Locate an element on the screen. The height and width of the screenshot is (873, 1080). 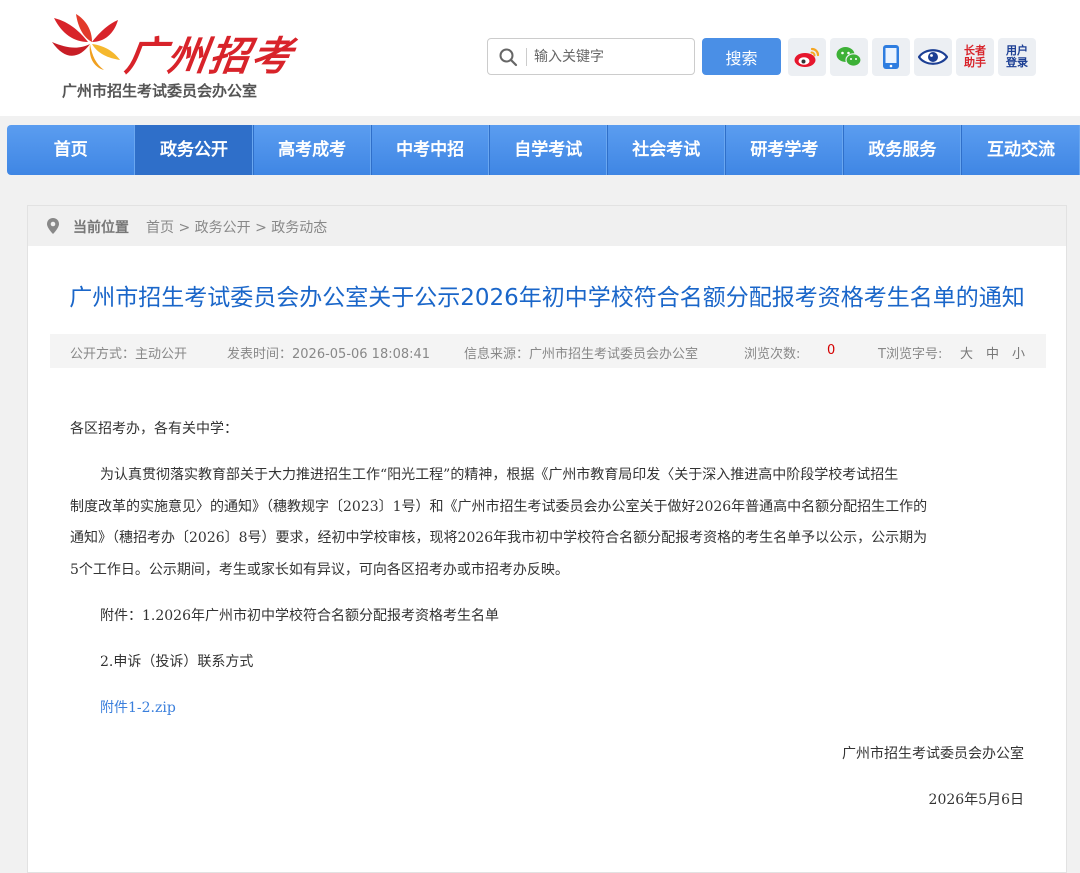
nav-item-zhongkao: 中考中招 is located at coordinates (431, 150).